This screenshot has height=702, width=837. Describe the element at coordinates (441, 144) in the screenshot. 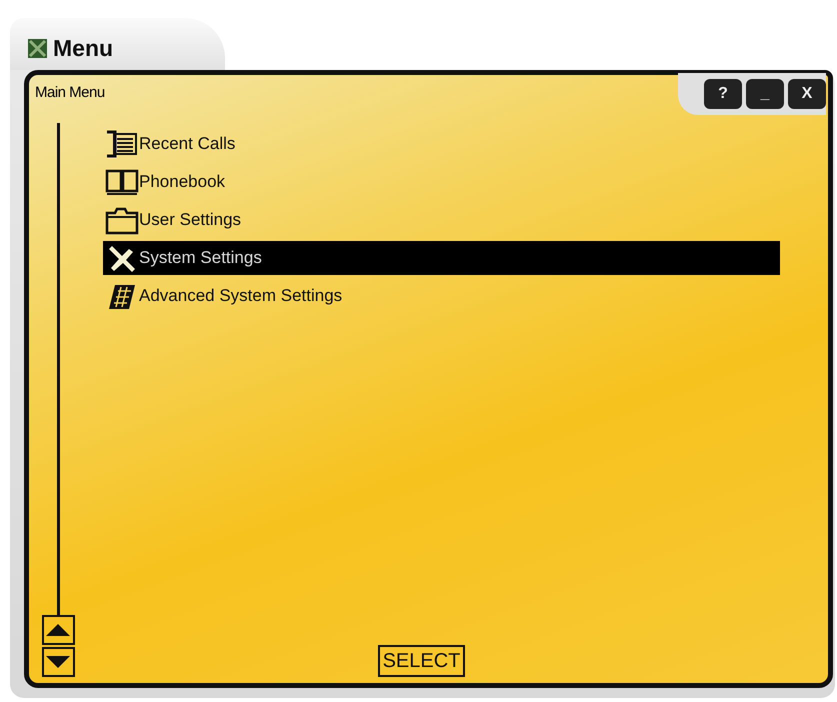

I see `menu-item: Recent Calls` at that location.